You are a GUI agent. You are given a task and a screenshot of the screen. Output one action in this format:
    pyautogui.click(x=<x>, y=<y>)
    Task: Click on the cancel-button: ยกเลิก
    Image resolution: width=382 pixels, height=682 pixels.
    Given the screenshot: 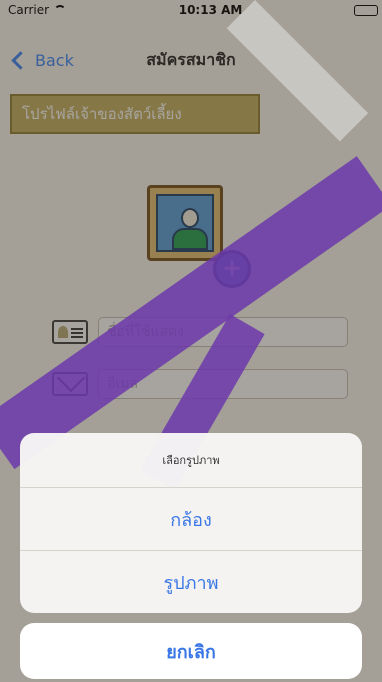 What is the action you would take?
    pyautogui.click(x=191, y=651)
    